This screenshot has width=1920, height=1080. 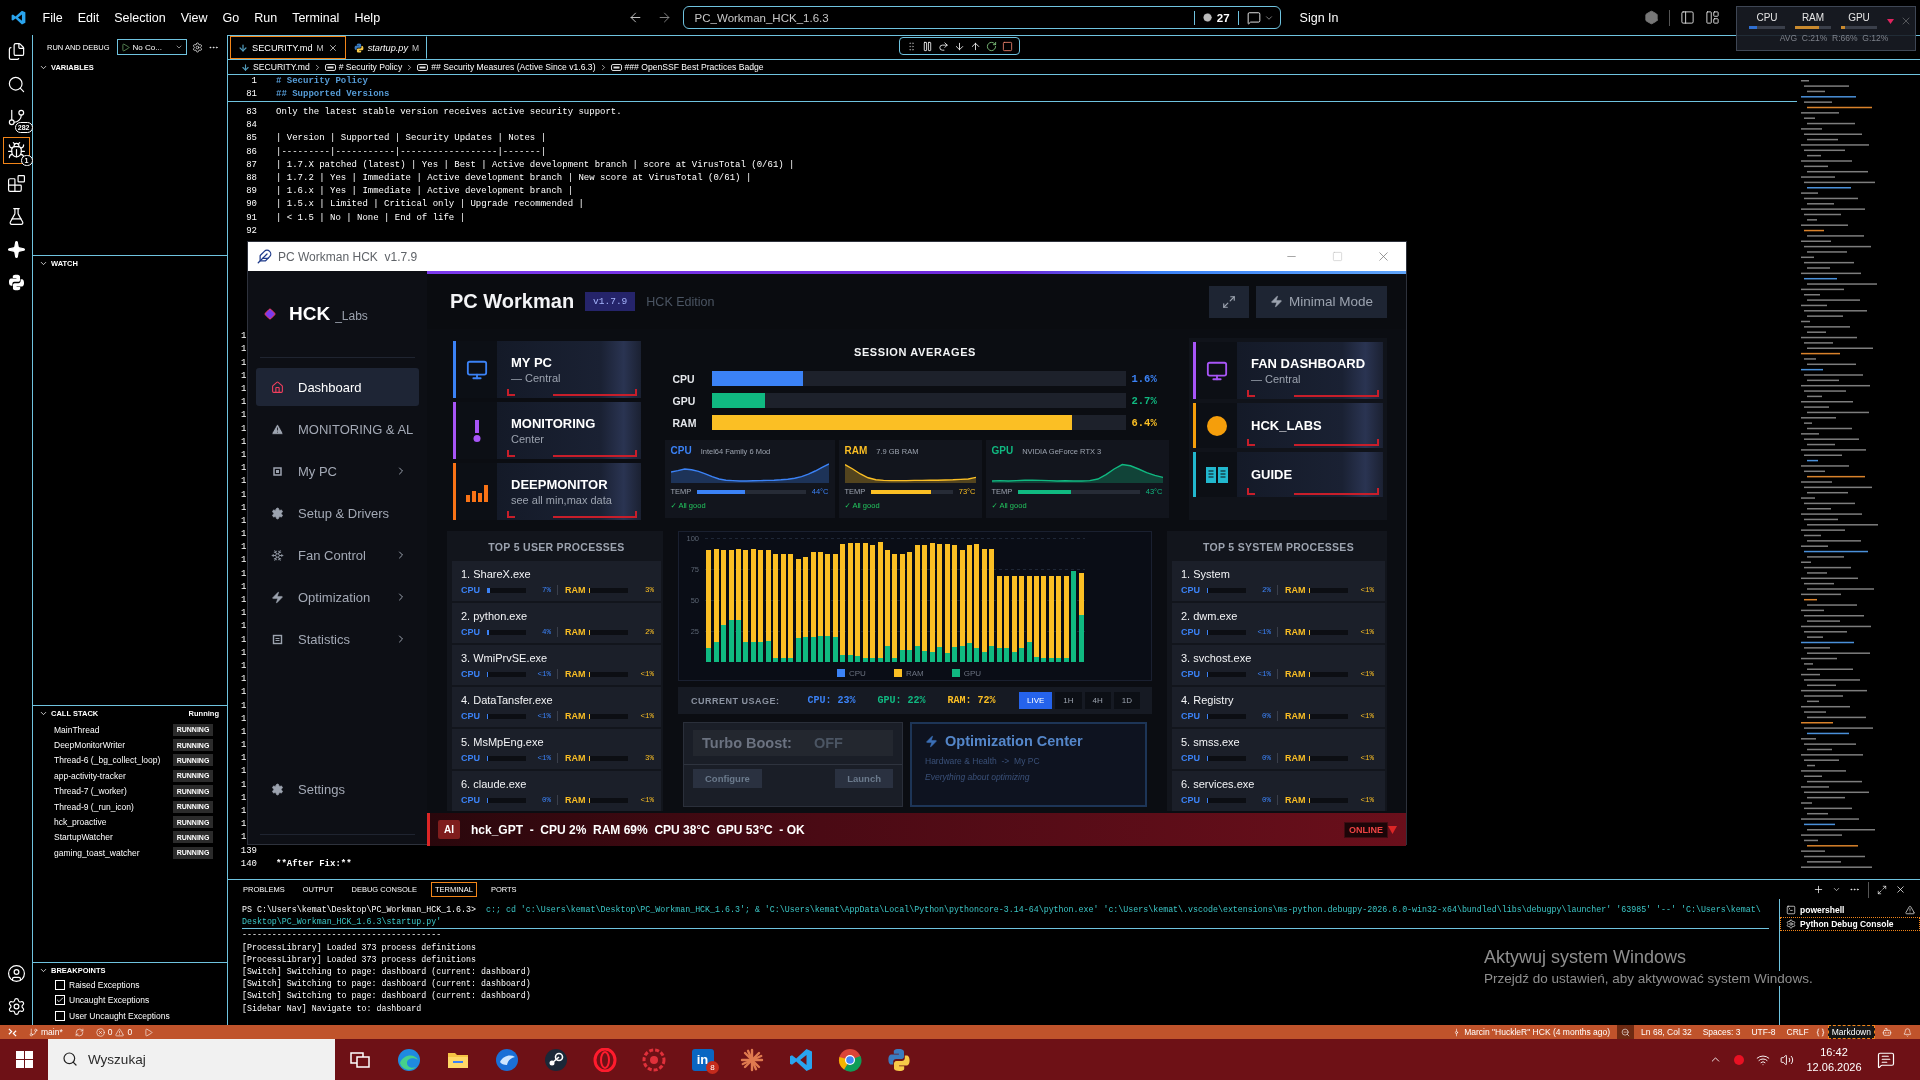 I want to click on nav-card: MONITORING Center, so click(x=547, y=430).